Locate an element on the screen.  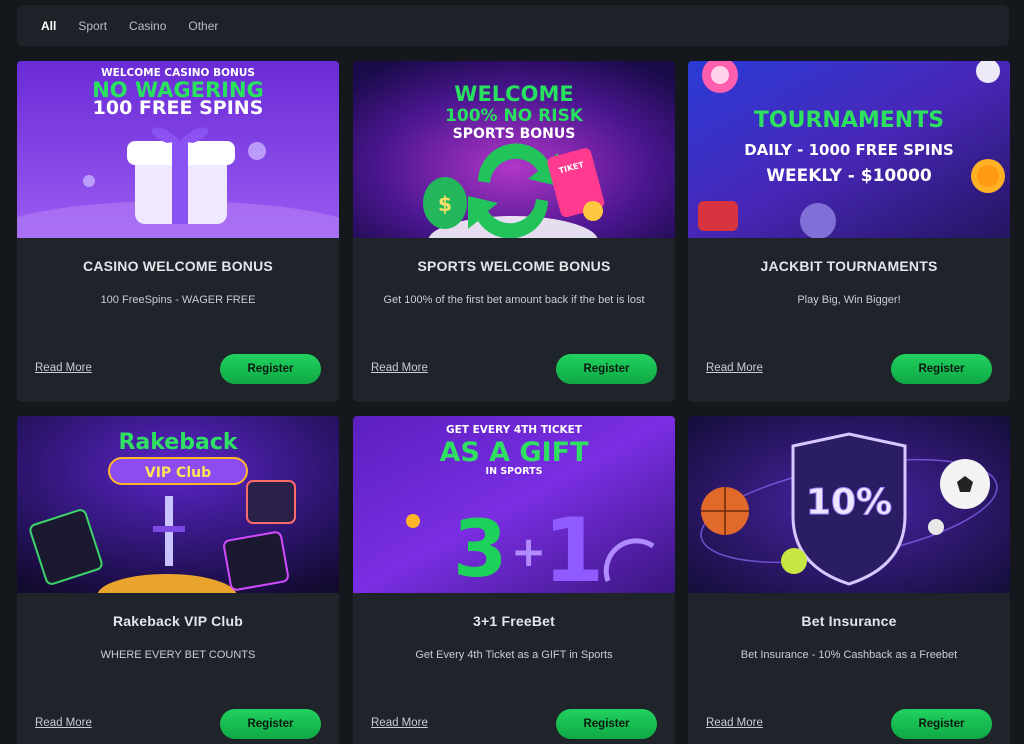
banner-line1: 10% is located at coordinates (849, 502).